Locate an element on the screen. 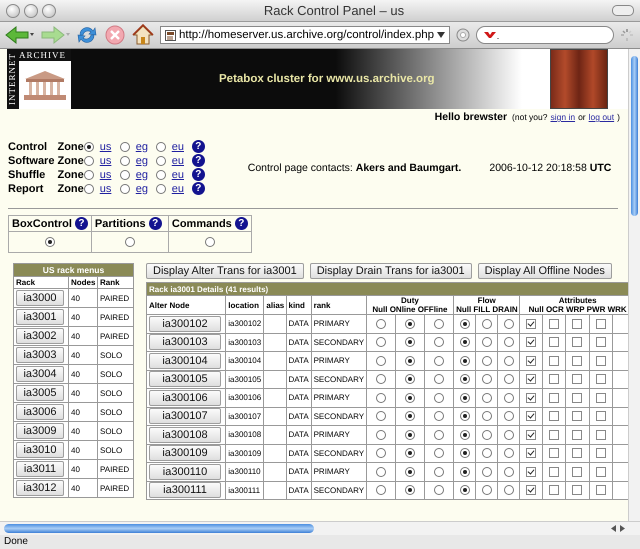 The image size is (640, 549). node-button: ia300106 is located at coordinates (185, 398).